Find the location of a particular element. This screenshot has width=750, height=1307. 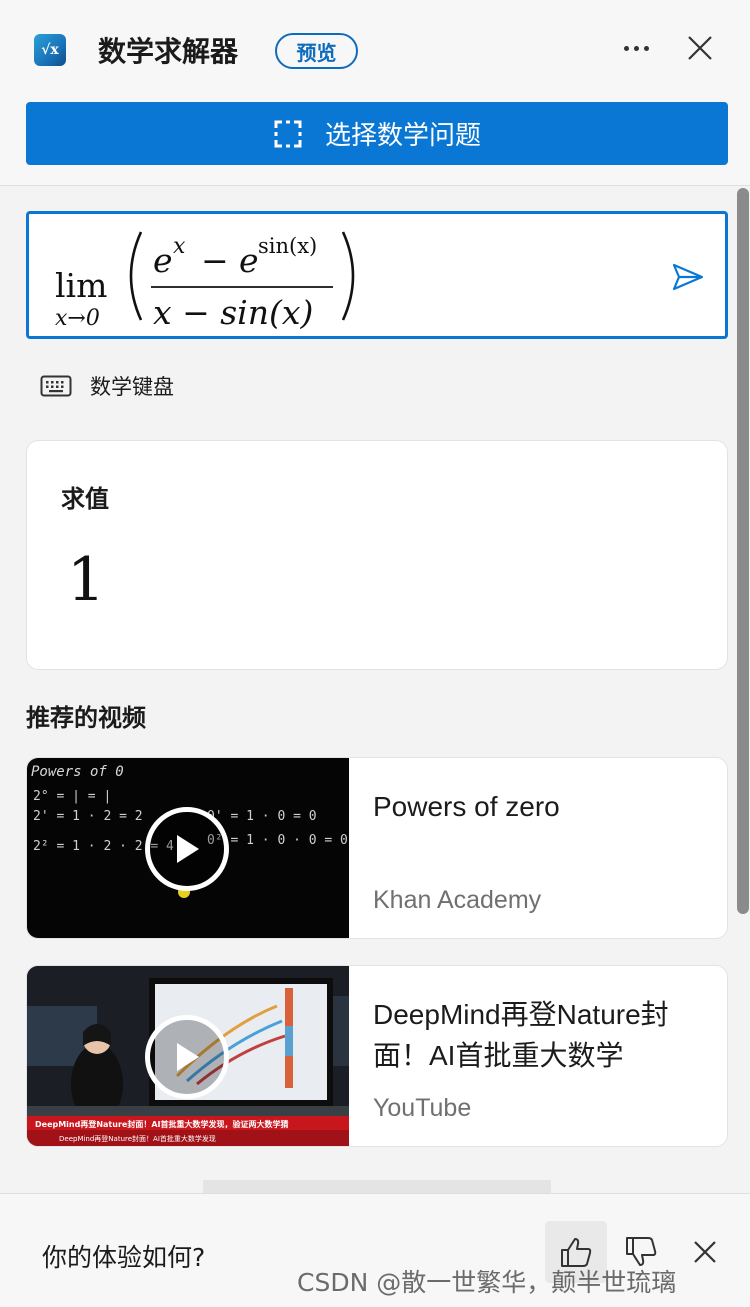

numerator-minus: − is located at coordinates (215, 260).